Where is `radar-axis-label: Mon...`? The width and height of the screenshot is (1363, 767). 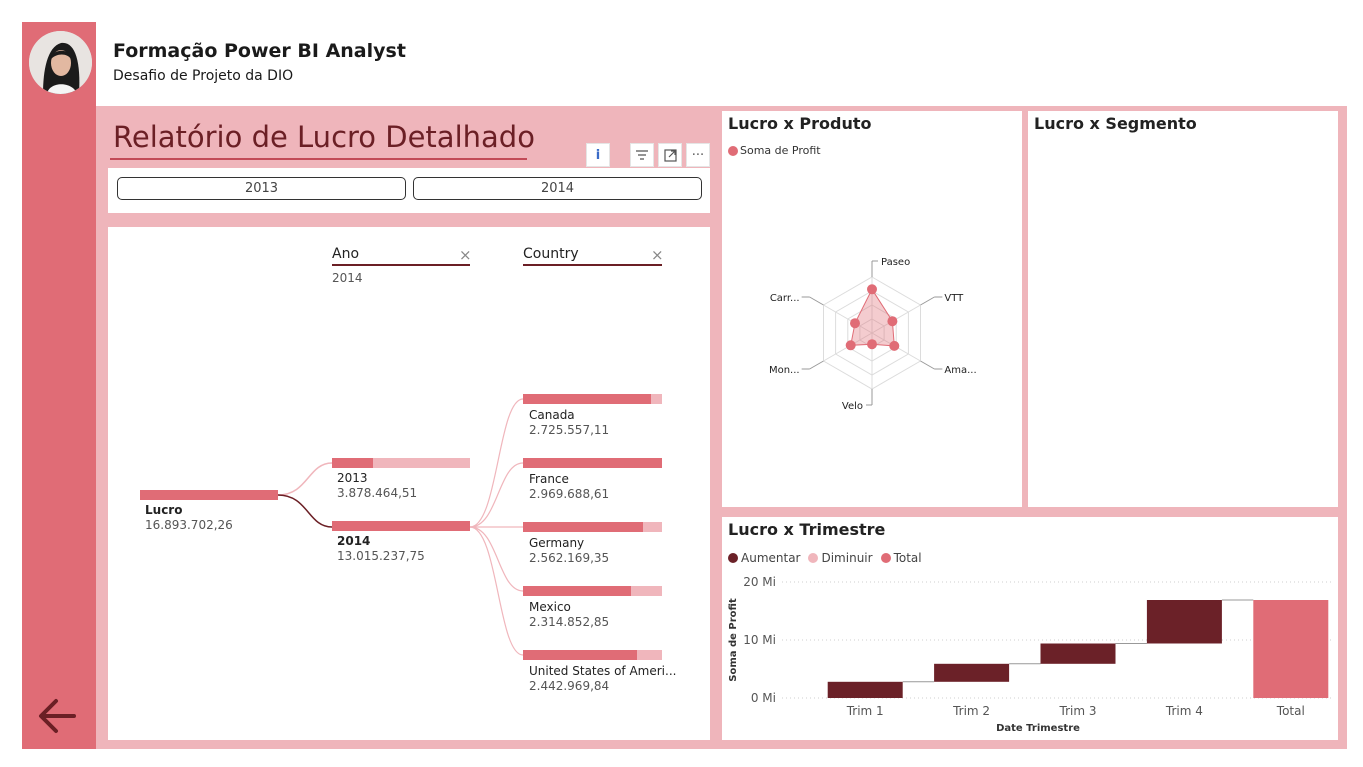
radar-axis-label: Mon... is located at coordinates (784, 370).